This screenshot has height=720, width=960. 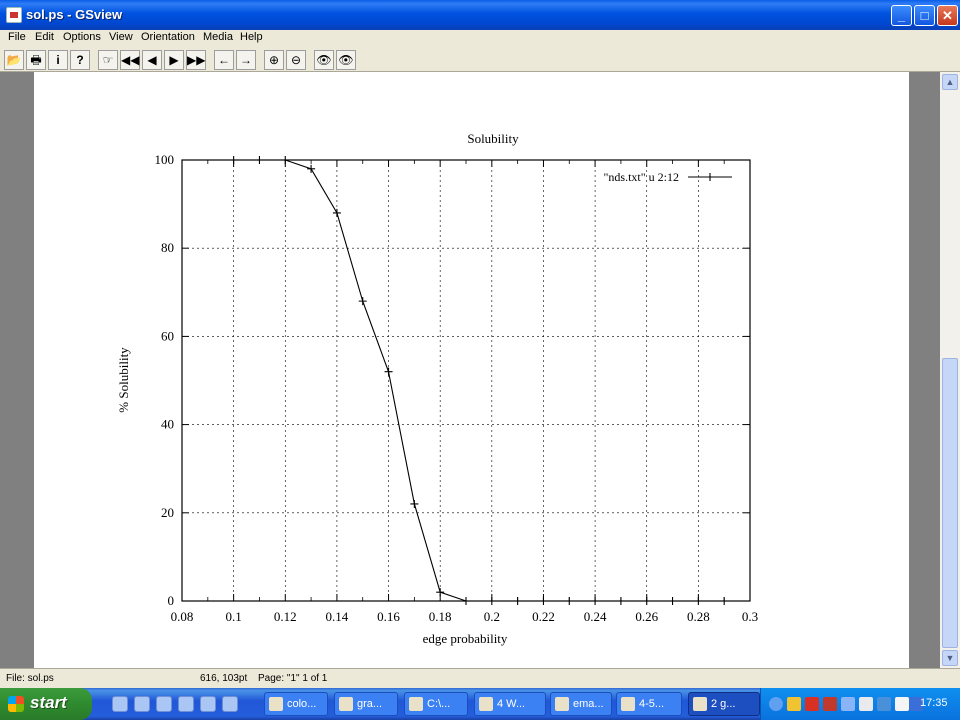 What do you see at coordinates (595, 616) in the screenshot?
I see `x-tick-label: 0.24` at bounding box center [595, 616].